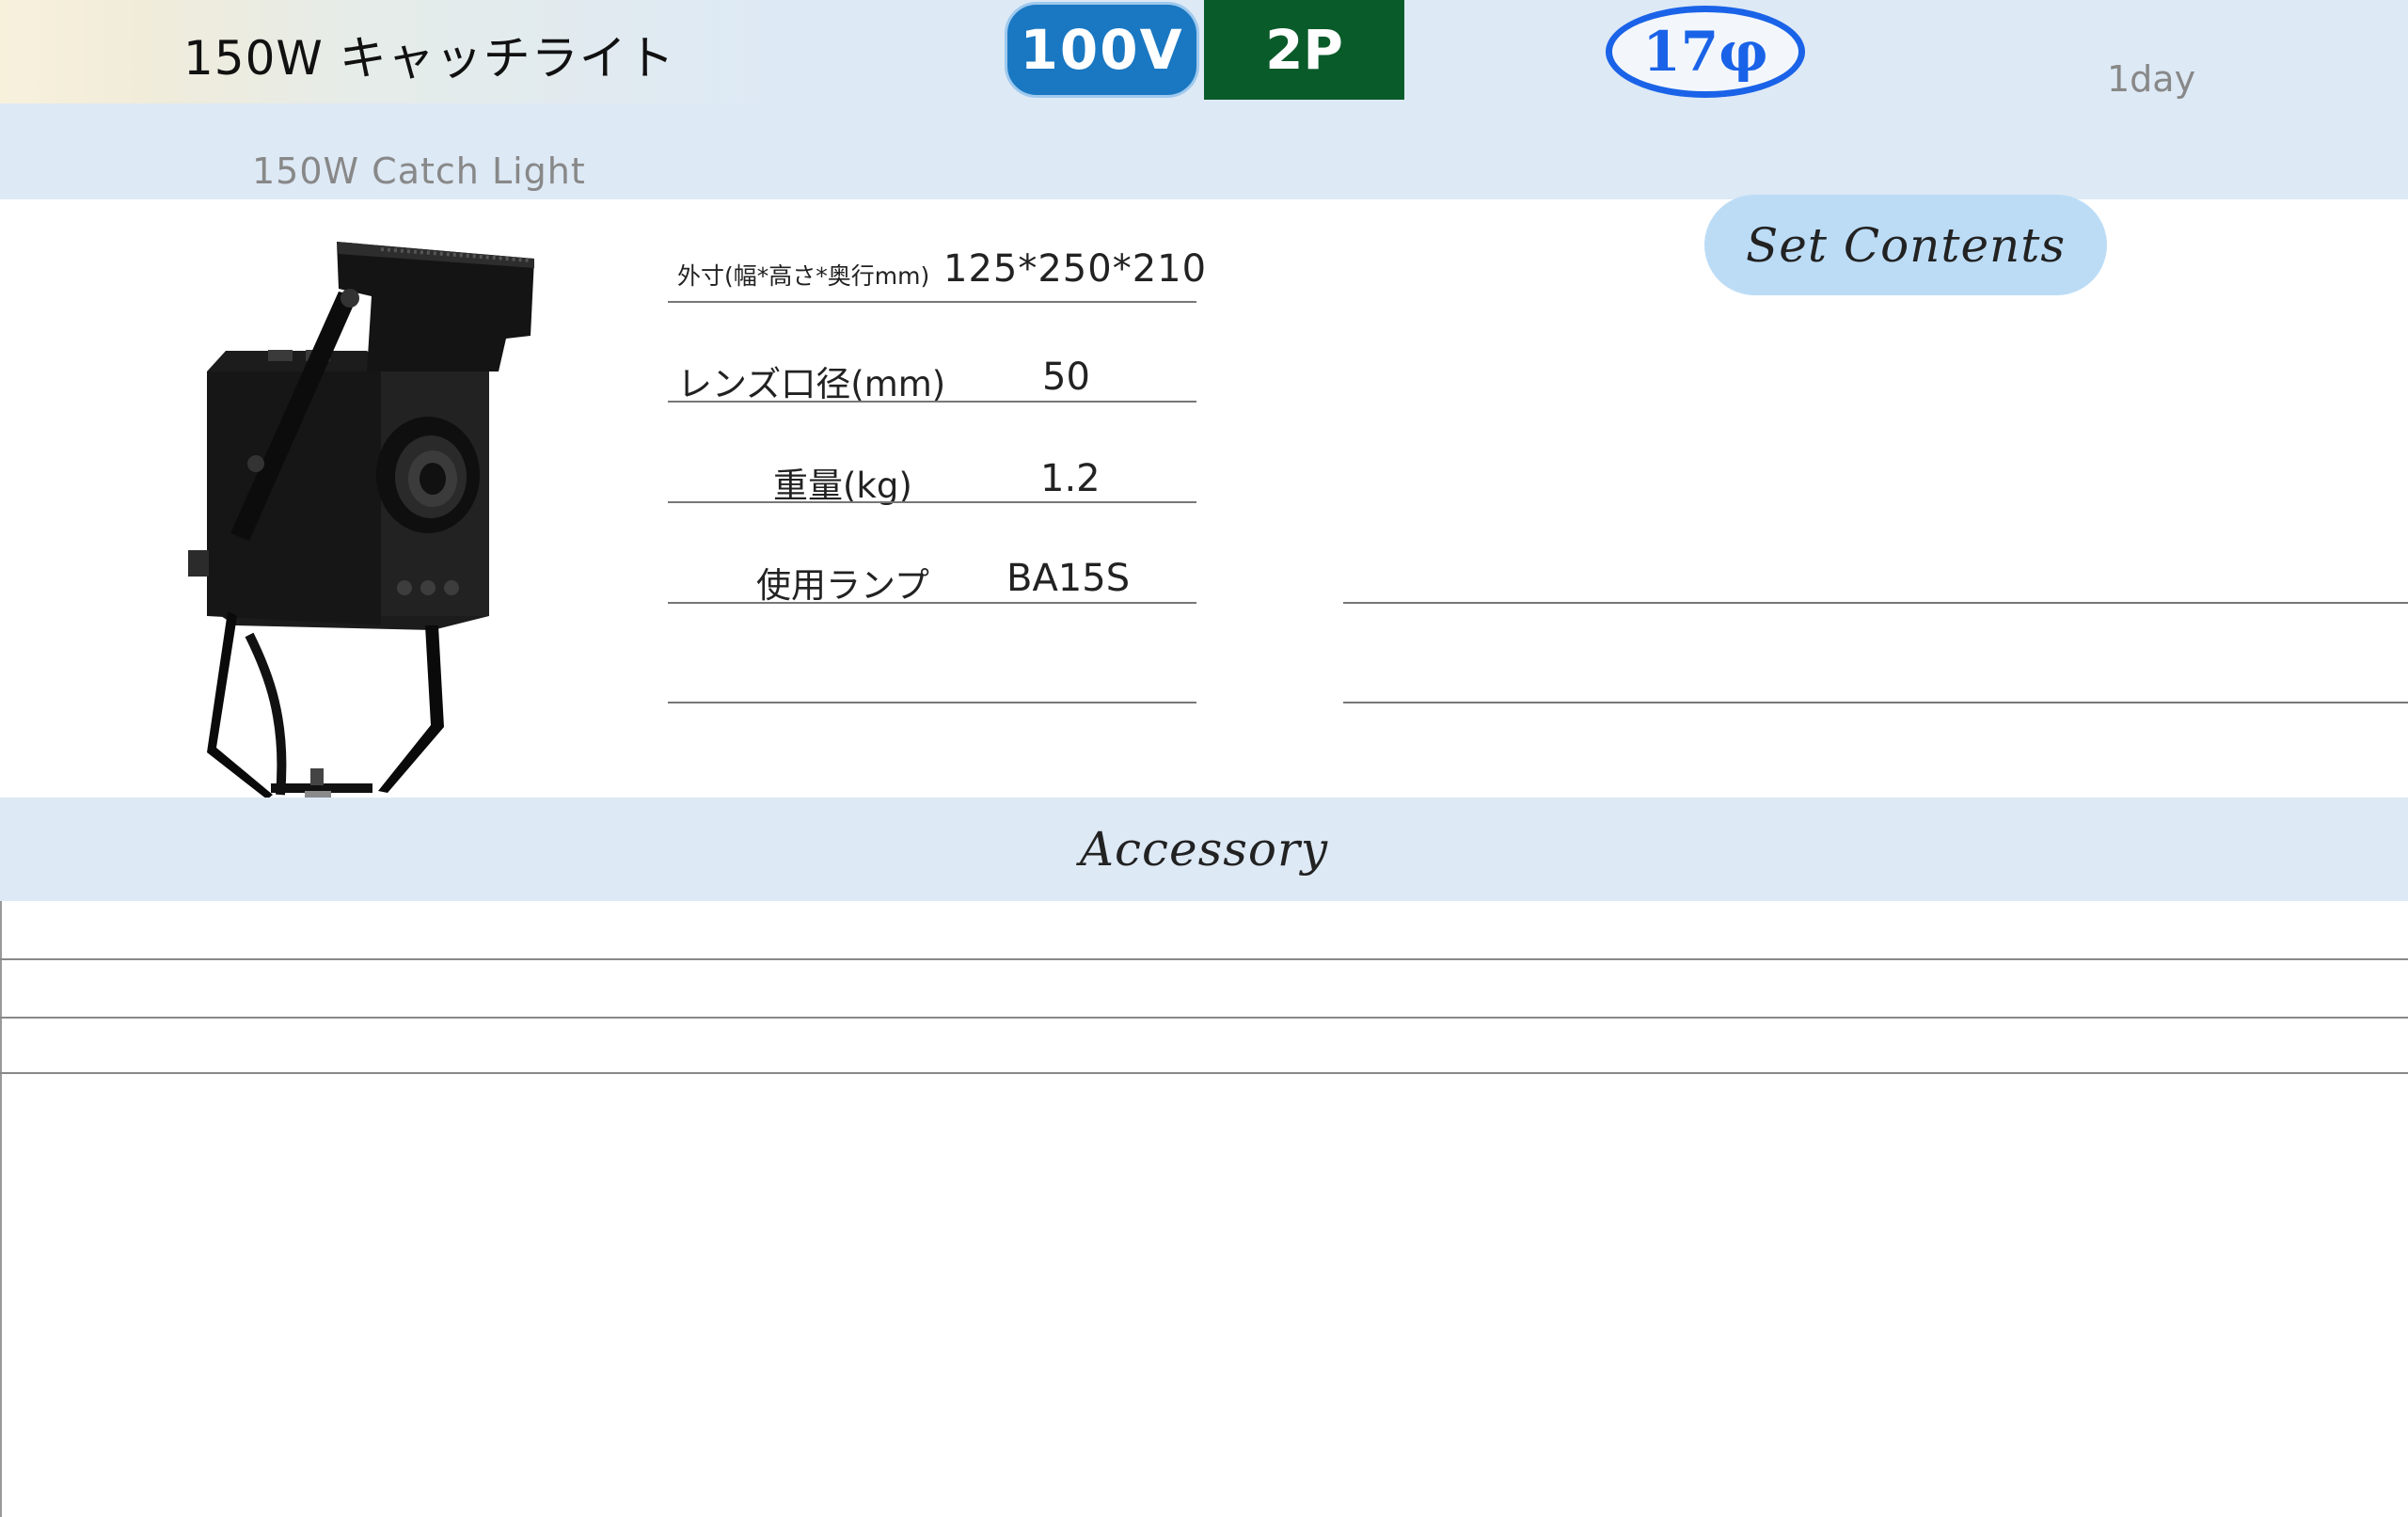 The width and height of the screenshot is (2408, 1517). Describe the element at coordinates (1, 1209) in the screenshot. I see `accessory-left-border` at that location.